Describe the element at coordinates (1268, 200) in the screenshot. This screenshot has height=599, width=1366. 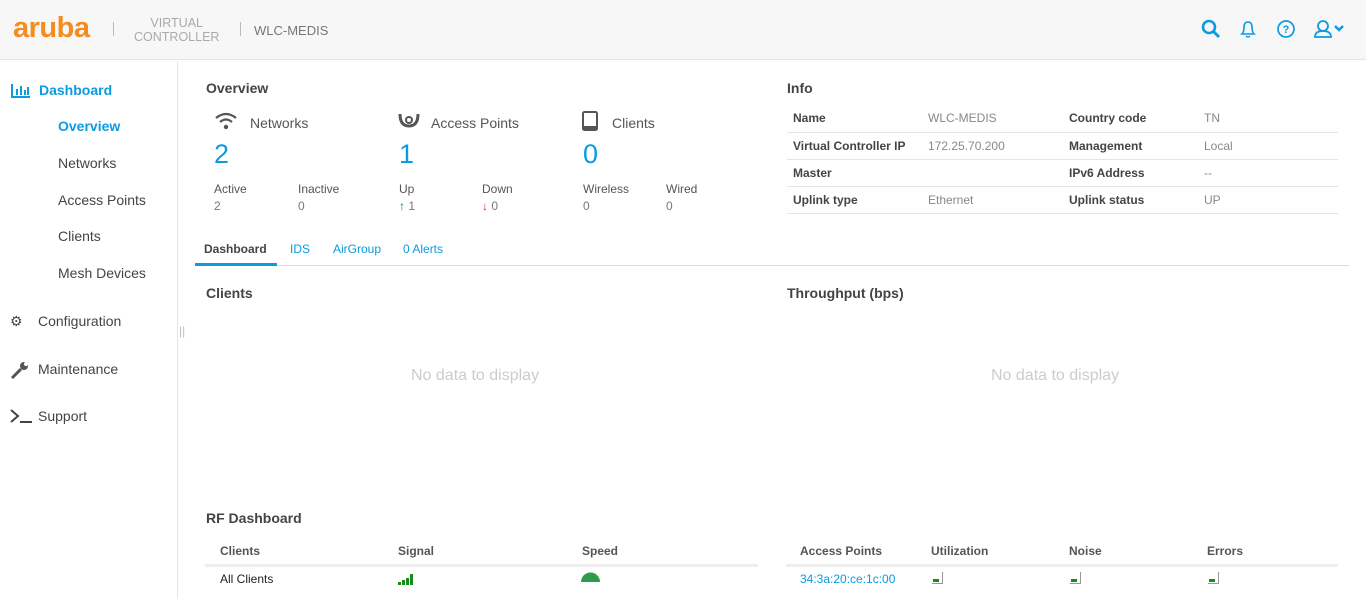
I see `info-value: UP` at that location.